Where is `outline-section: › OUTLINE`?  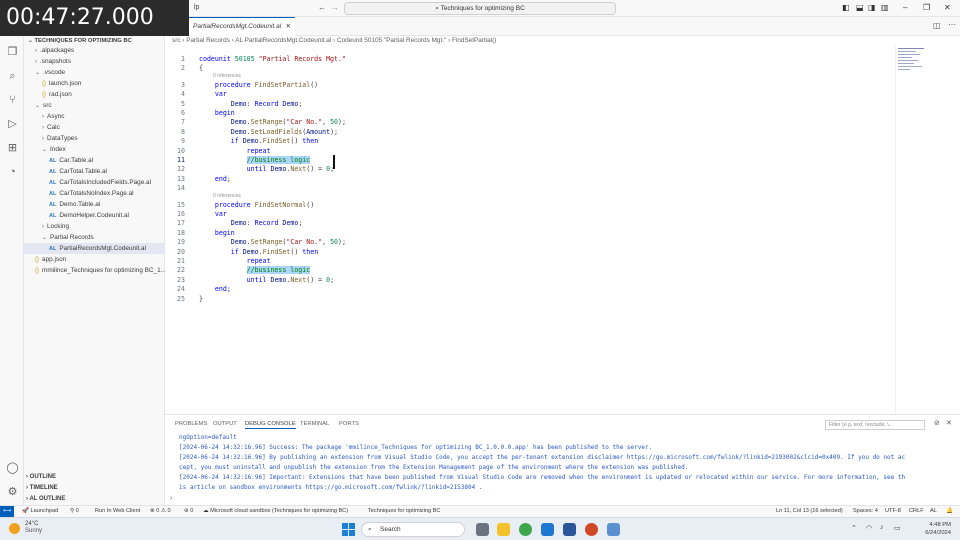 outline-section: › OUTLINE is located at coordinates (41, 477).